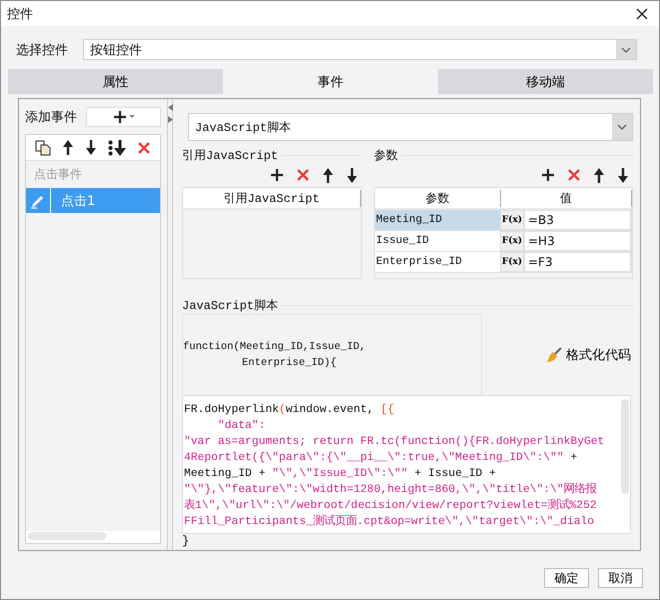  Describe the element at coordinates (289, 363) in the screenshot. I see `function-signature: Enterprise_ID){` at that location.